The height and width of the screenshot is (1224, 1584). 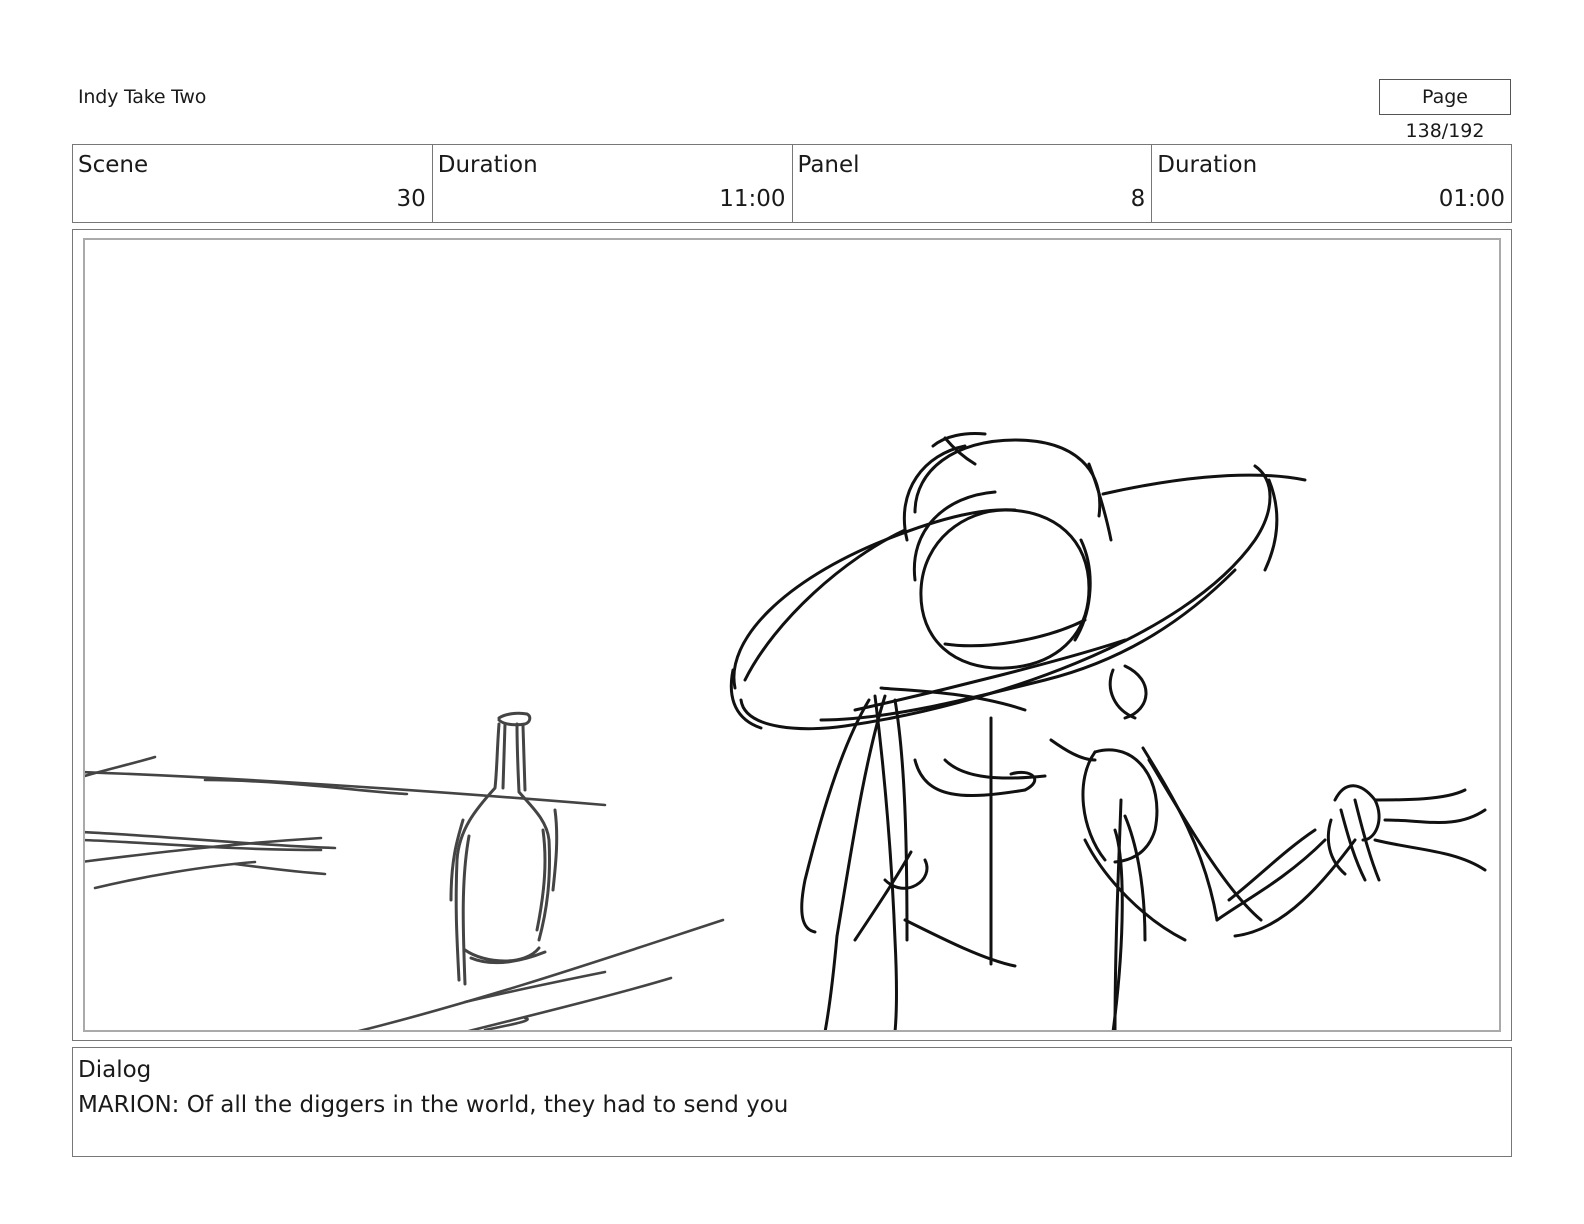 What do you see at coordinates (1445, 110) in the screenshot?
I see `page-number: Page 138/192` at bounding box center [1445, 110].